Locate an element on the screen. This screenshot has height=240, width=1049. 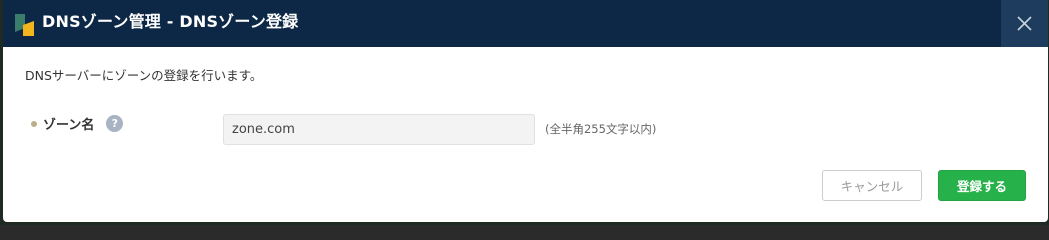
close-button is located at coordinates (1024, 23).